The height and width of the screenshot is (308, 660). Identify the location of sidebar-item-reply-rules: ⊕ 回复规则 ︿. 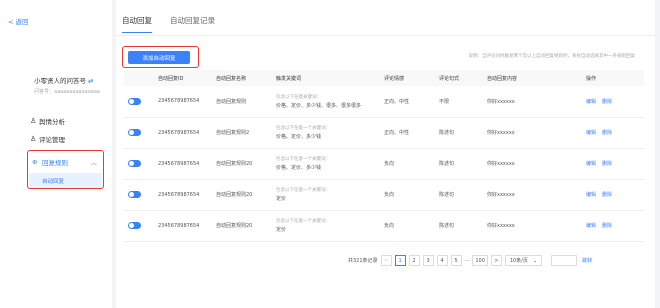
(65, 162).